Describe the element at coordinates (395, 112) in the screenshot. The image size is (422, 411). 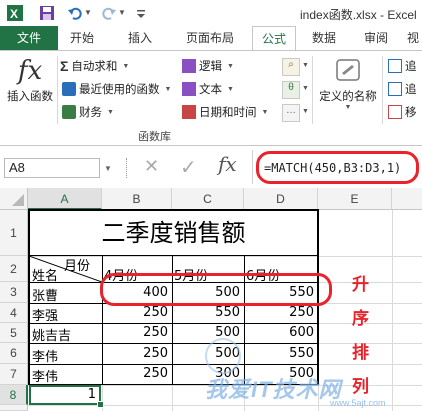
I see `remove-arrows-icon` at that location.